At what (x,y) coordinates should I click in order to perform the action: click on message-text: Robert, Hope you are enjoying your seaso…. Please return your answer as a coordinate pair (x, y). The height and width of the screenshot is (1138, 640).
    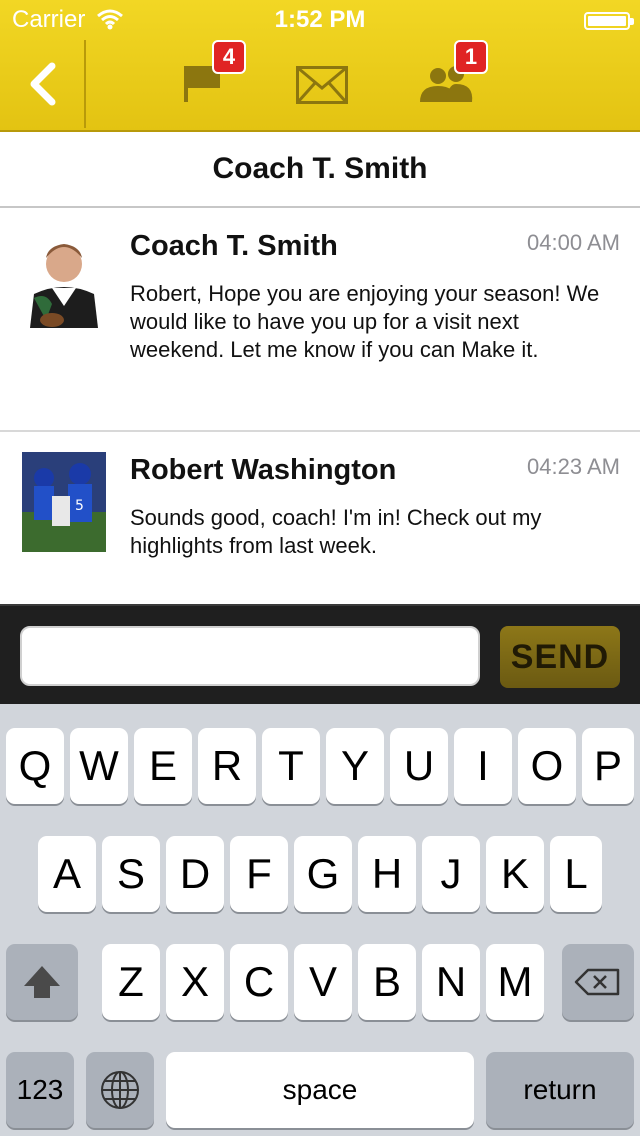
    Looking at the image, I should click on (365, 321).